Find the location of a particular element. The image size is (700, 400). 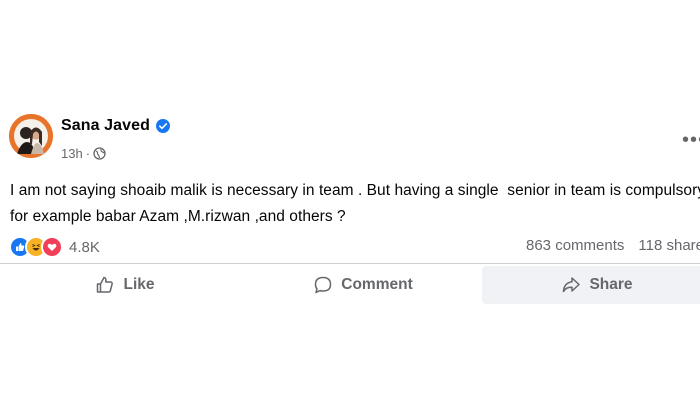

share-label: Share is located at coordinates (611, 284).